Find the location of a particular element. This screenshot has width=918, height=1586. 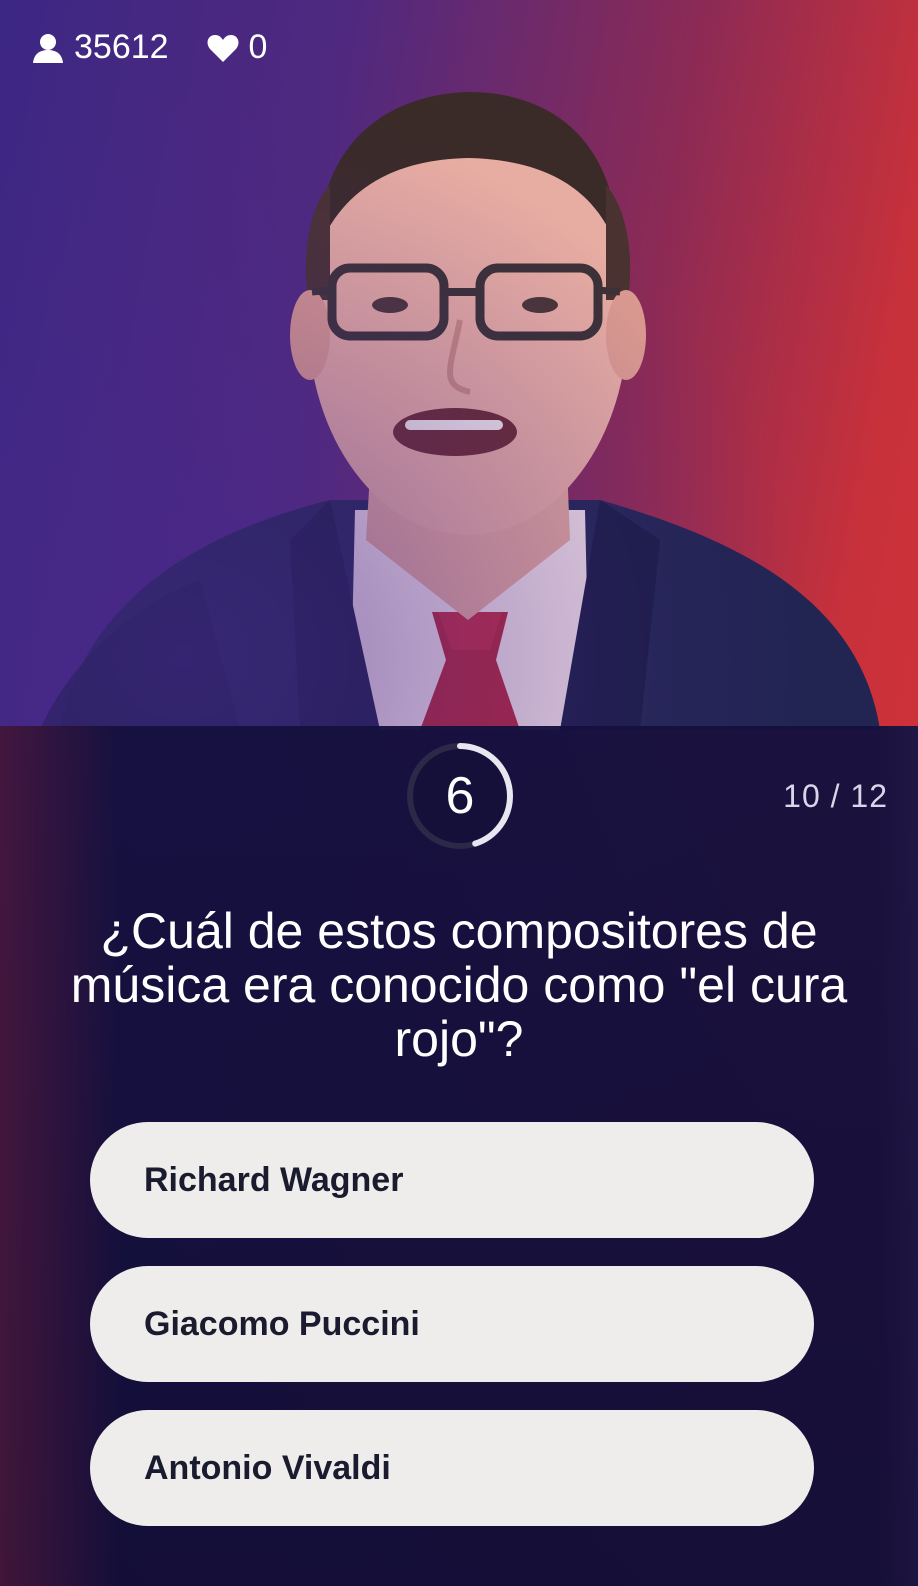

heart-count: 0 is located at coordinates (258, 47).